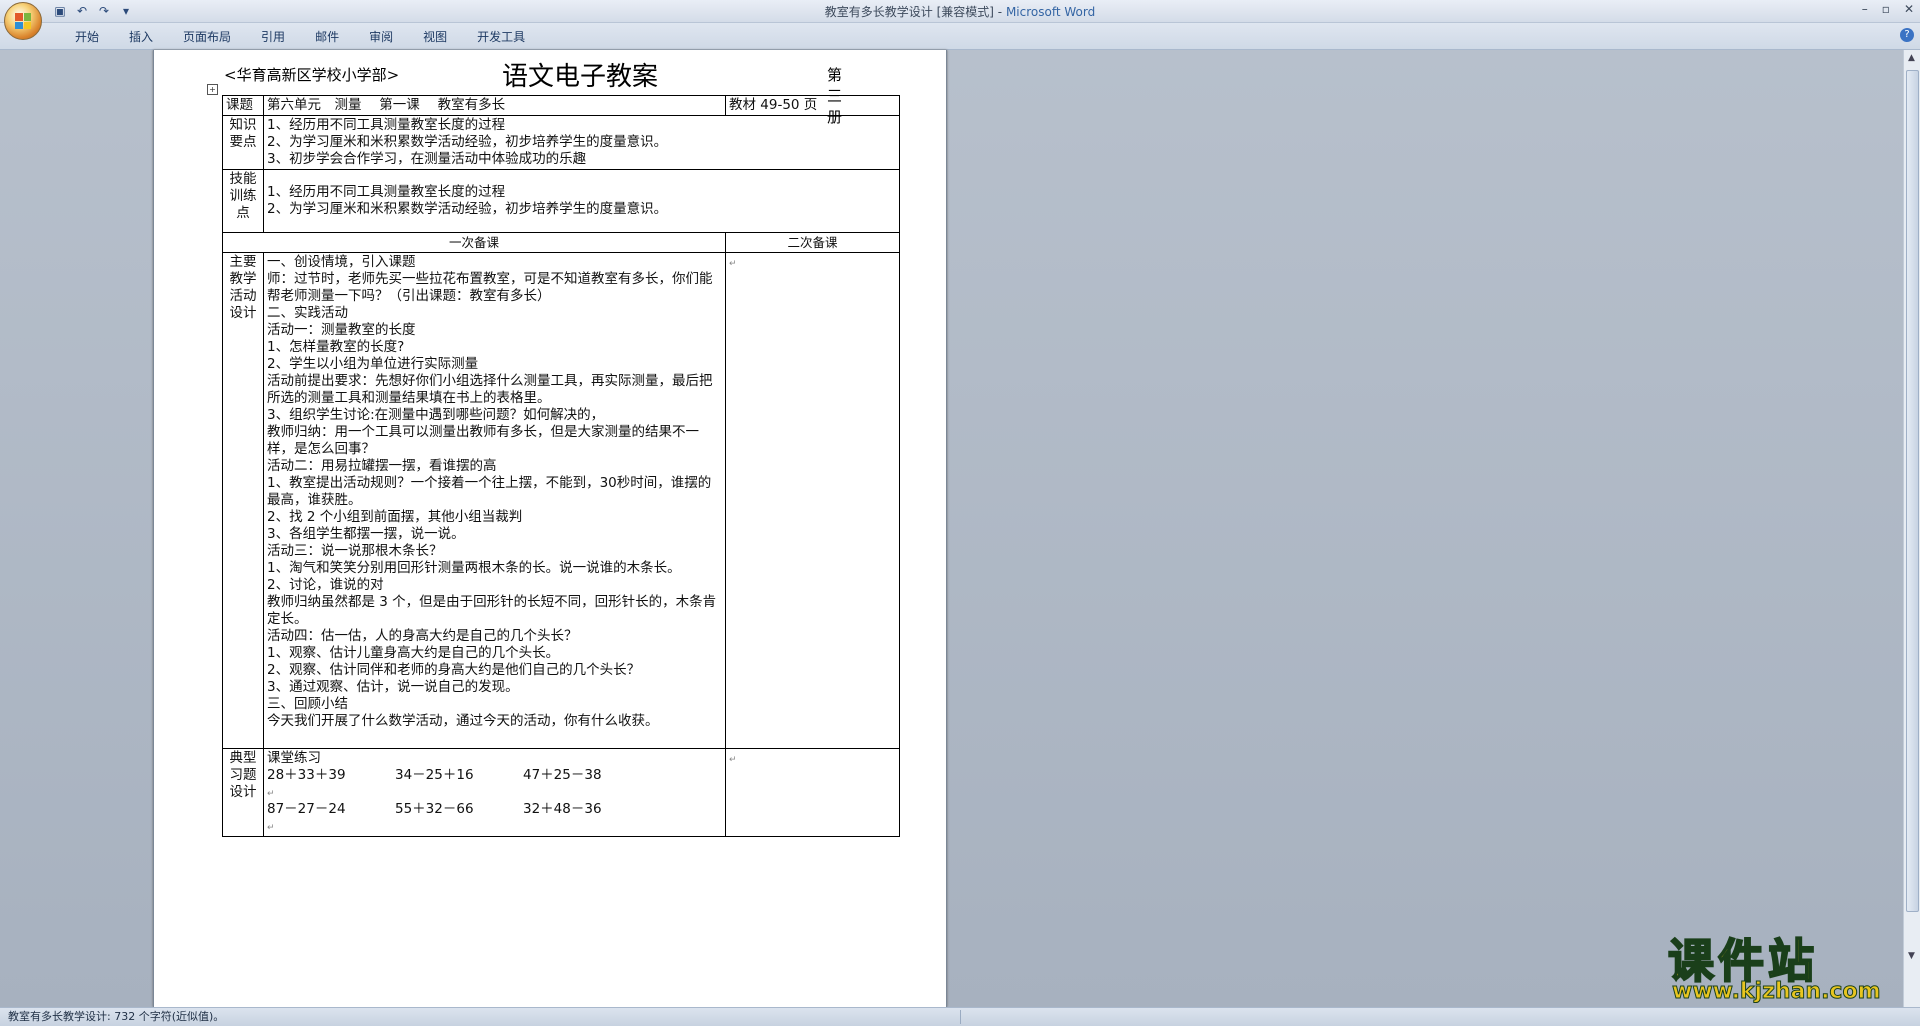  What do you see at coordinates (1050, 12) in the screenshot?
I see `app-name: Microsoft Word` at bounding box center [1050, 12].